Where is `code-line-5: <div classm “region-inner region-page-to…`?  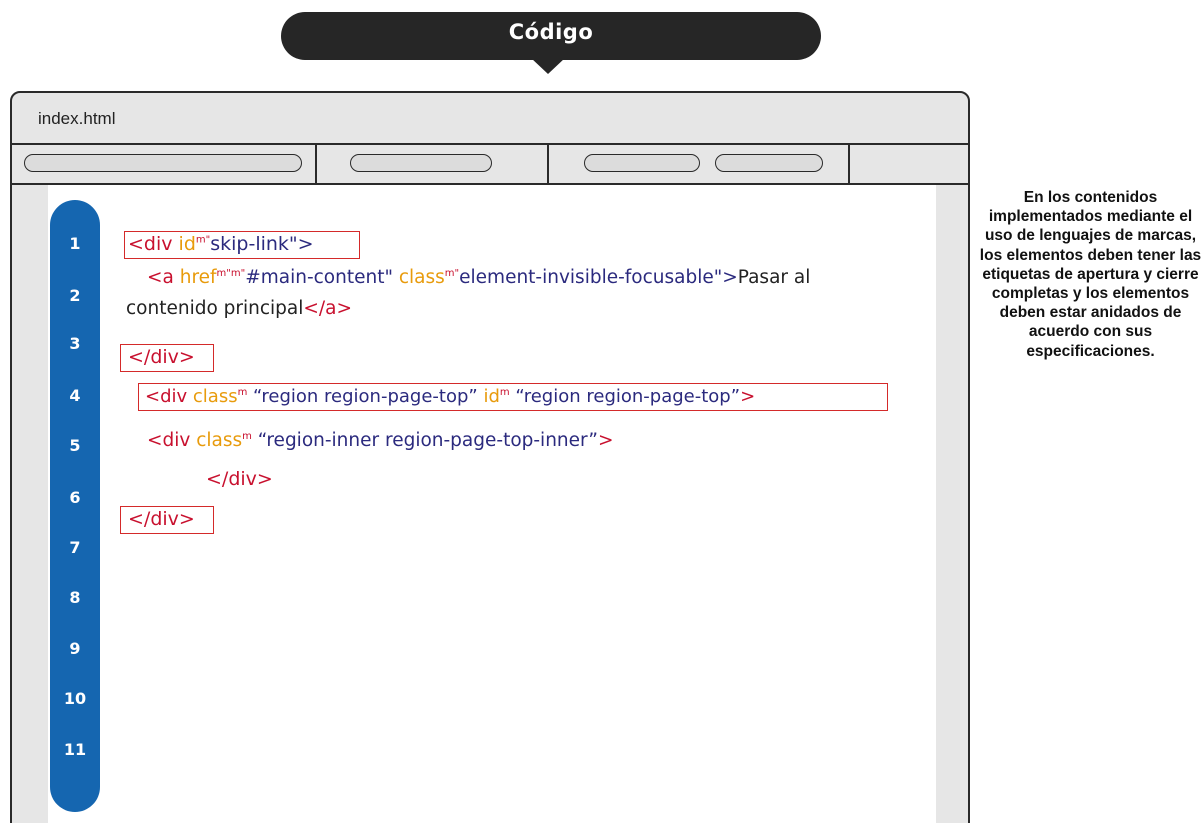
code-line-5: <div classm “region-inner region-page-to… is located at coordinates (380, 440).